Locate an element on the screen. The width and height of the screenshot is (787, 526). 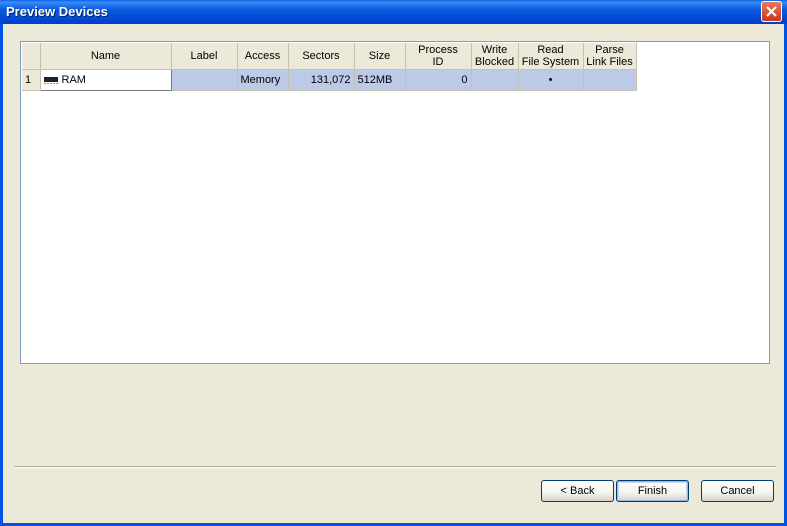
cell-write-blocked is located at coordinates (495, 80).